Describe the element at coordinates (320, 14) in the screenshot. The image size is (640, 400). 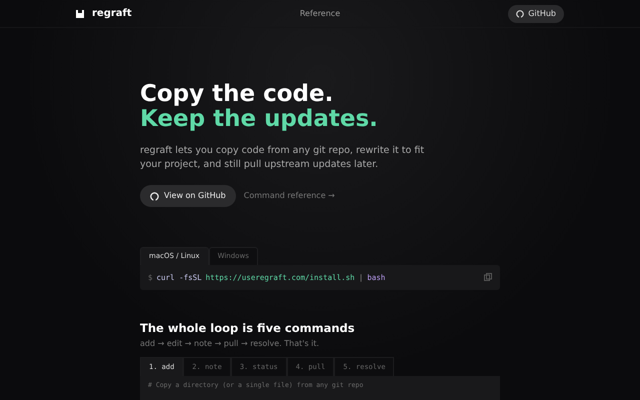
I see `reference-link: Reference` at that location.